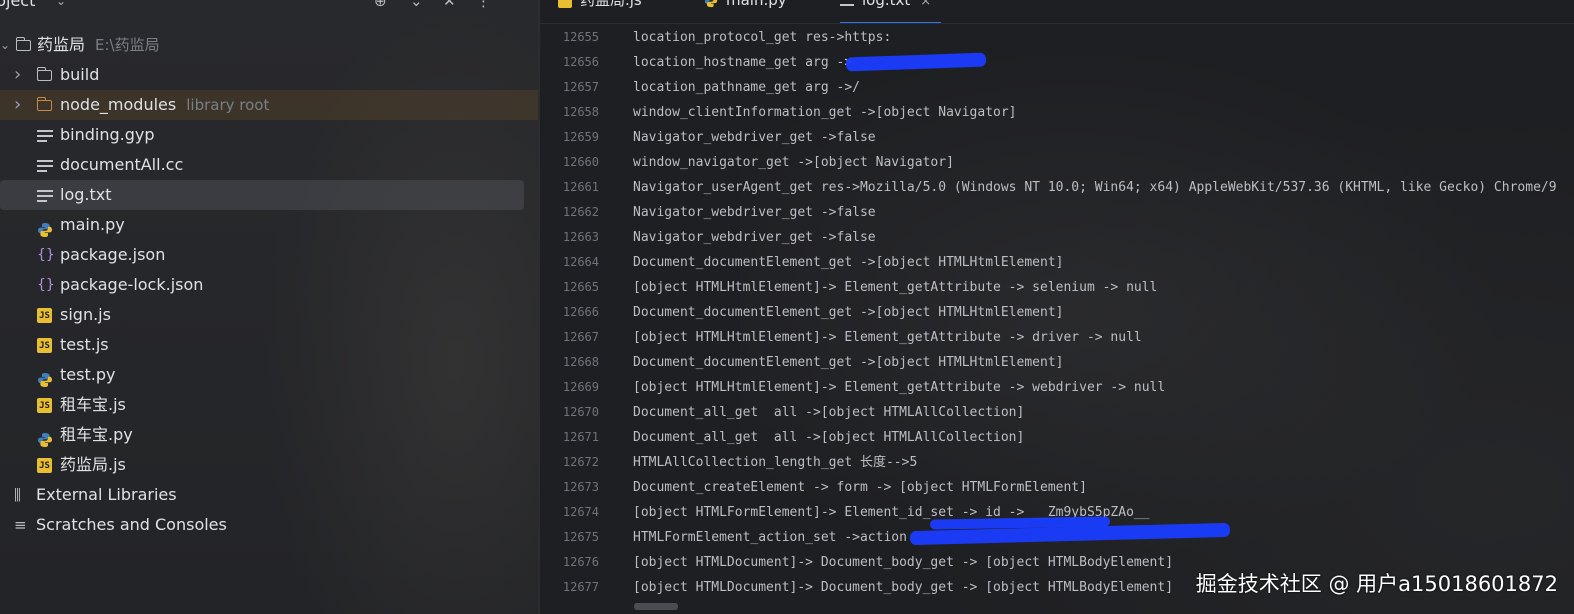 Image resolution: width=1574 pixels, height=614 pixels. Describe the element at coordinates (20, 525) in the screenshot. I see `scratches-icon: ≡` at that location.